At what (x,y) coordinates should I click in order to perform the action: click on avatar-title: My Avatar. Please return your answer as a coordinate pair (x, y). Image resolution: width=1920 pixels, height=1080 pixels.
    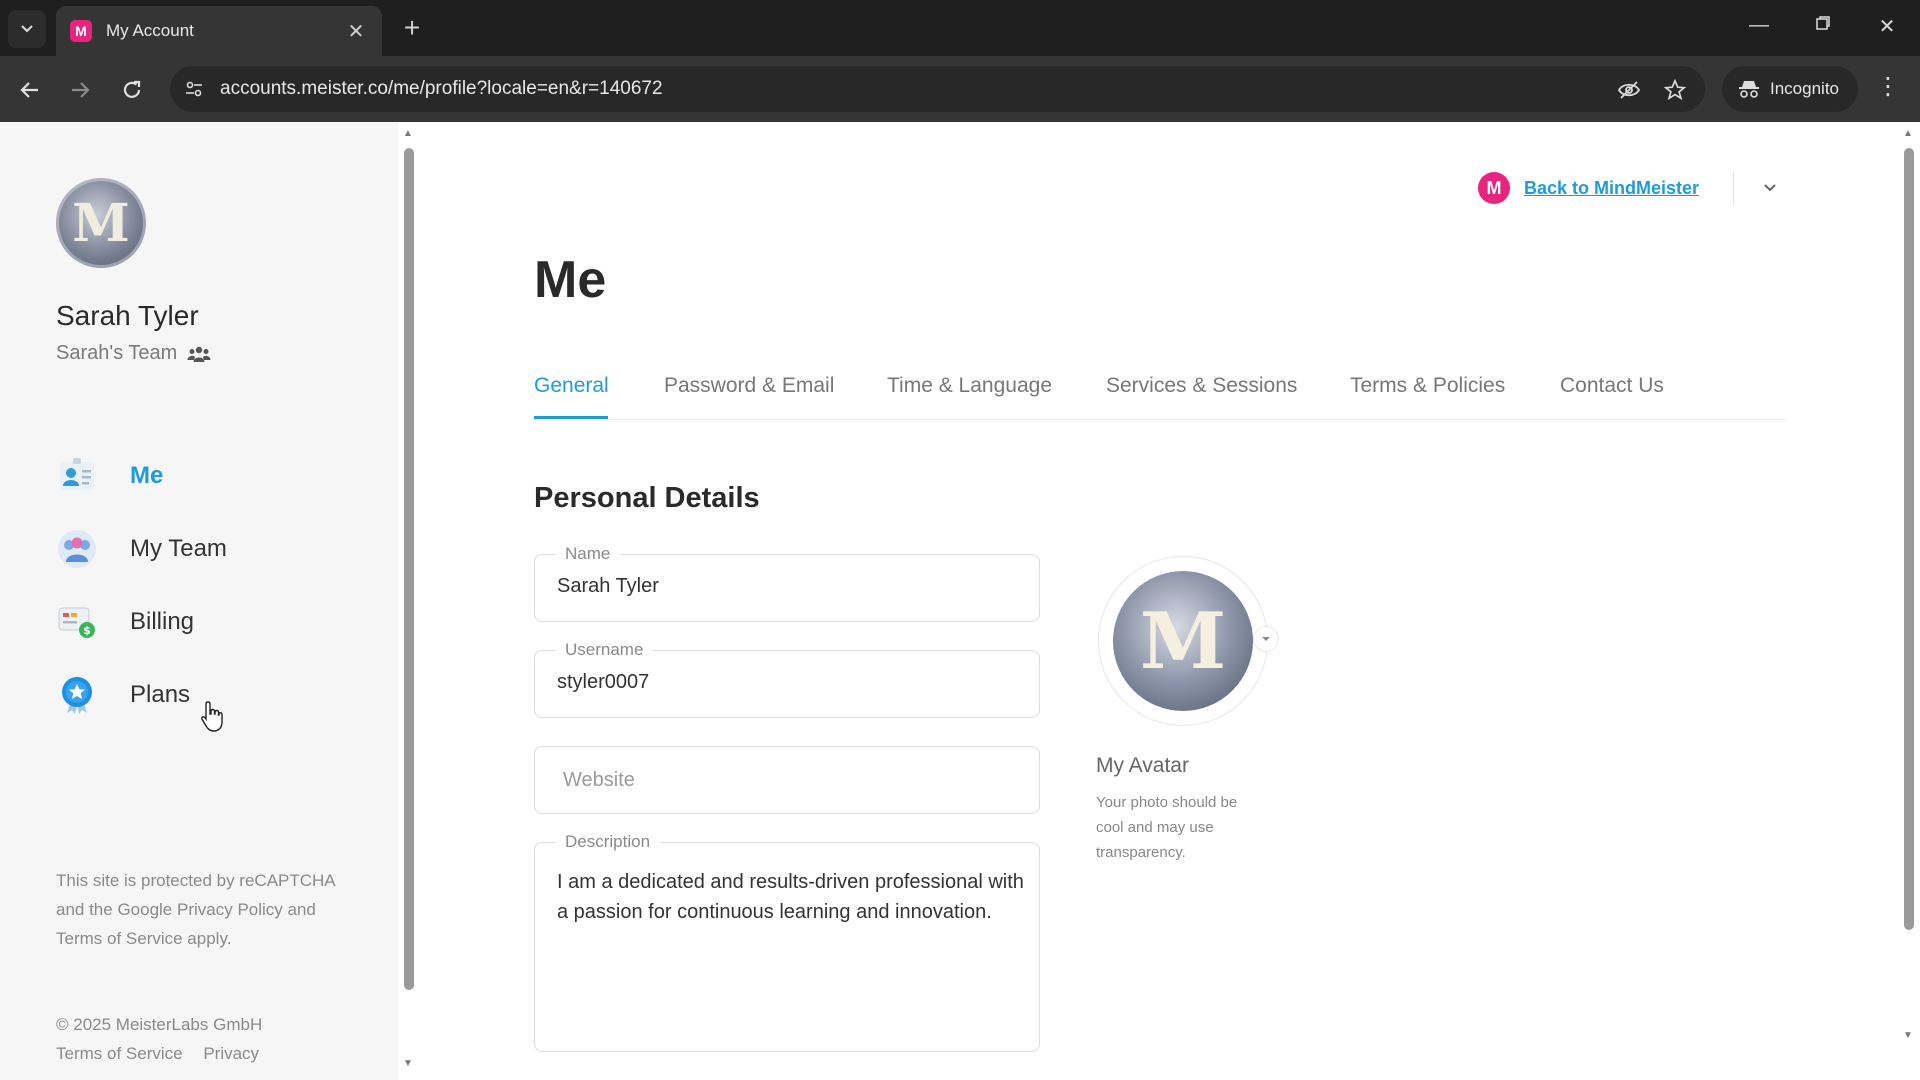
    Looking at the image, I should click on (1142, 765).